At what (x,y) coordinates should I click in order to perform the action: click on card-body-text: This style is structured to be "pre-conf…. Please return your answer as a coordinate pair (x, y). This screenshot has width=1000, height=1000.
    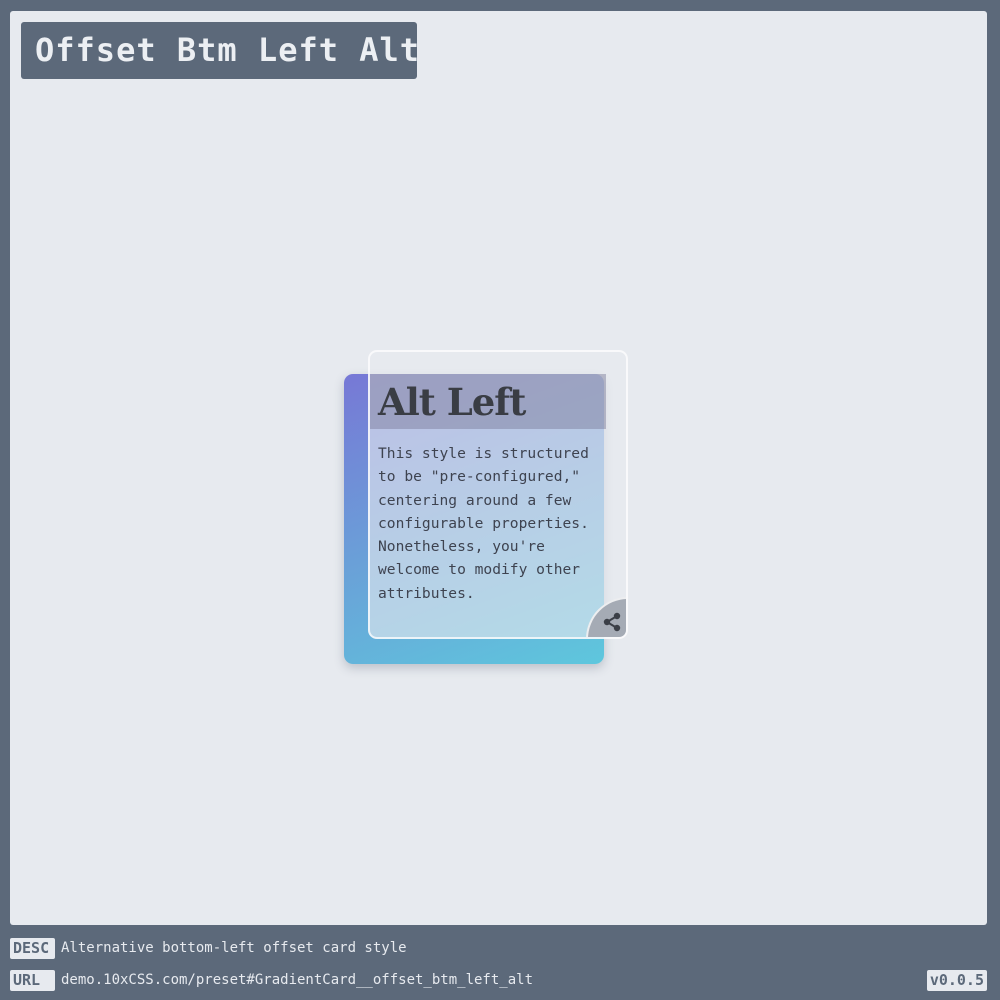
    Looking at the image, I should click on (483, 523).